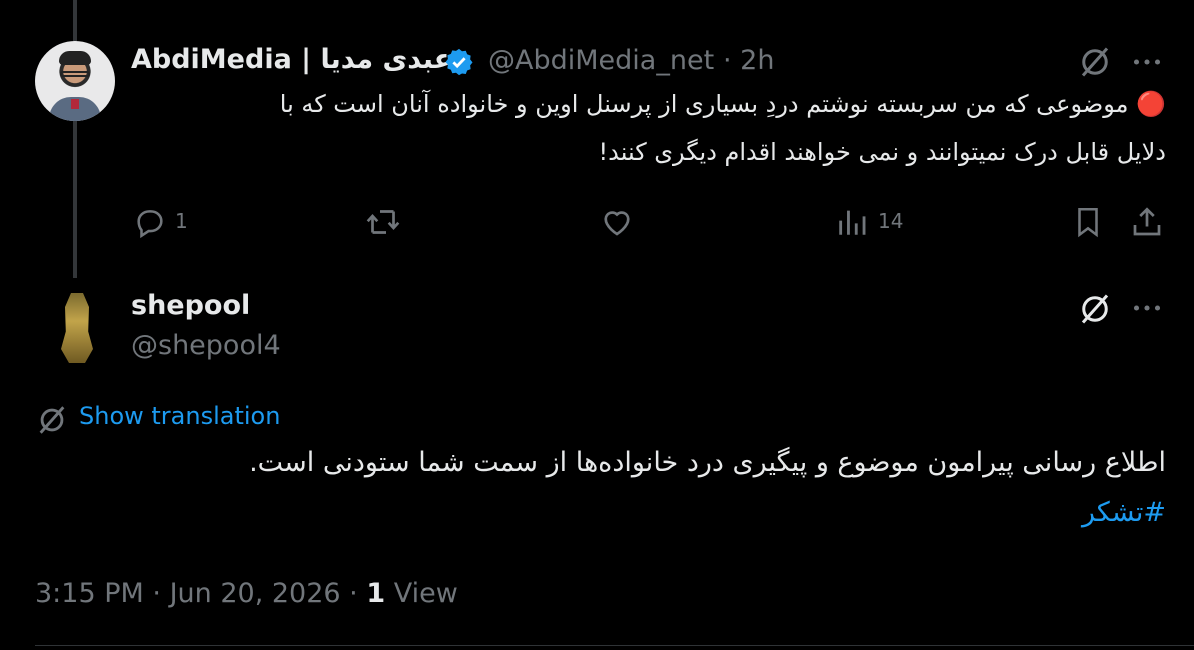 The image size is (1194, 650). Describe the element at coordinates (179, 416) in the screenshot. I see `show-translation-link: Show translation` at that location.